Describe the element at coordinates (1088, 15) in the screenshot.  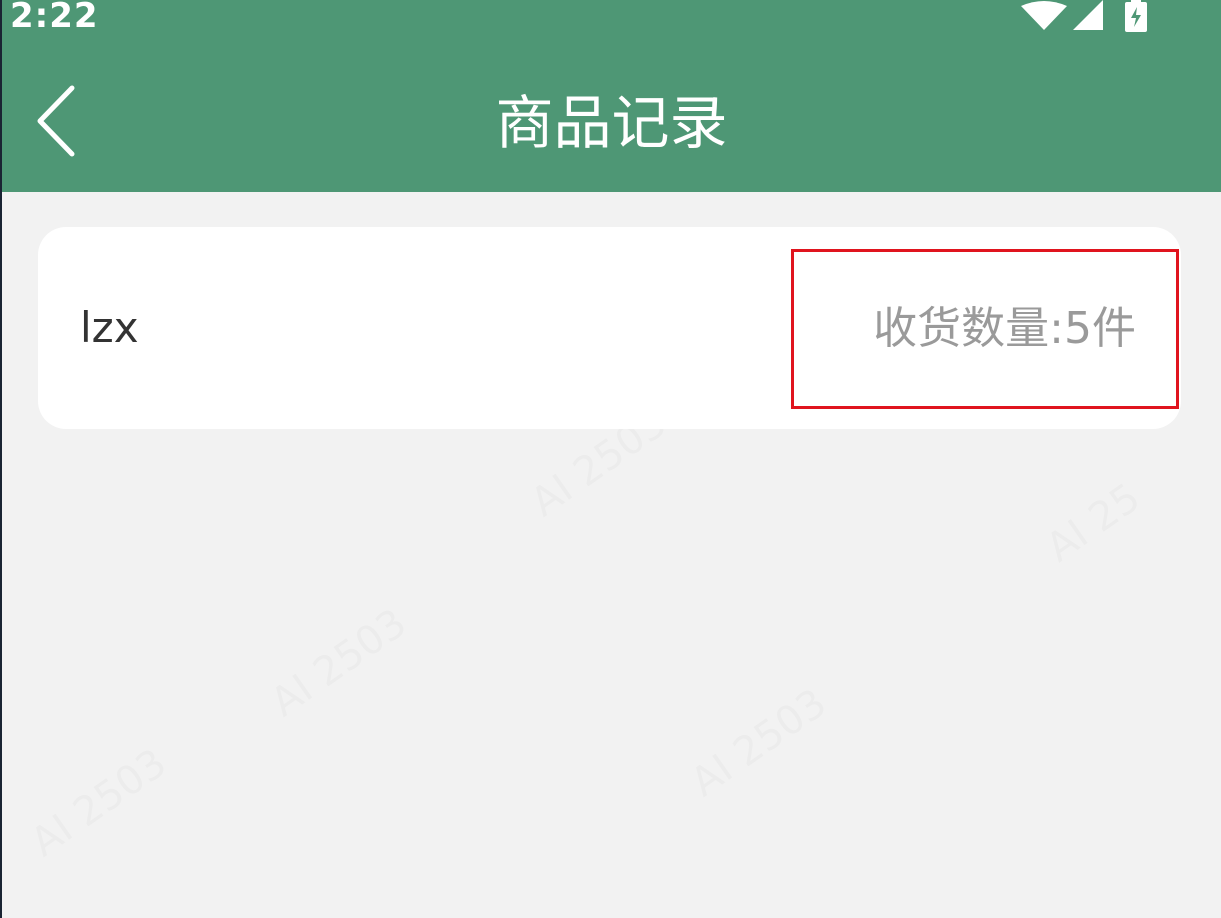
I see `cell-signal-icon` at that location.